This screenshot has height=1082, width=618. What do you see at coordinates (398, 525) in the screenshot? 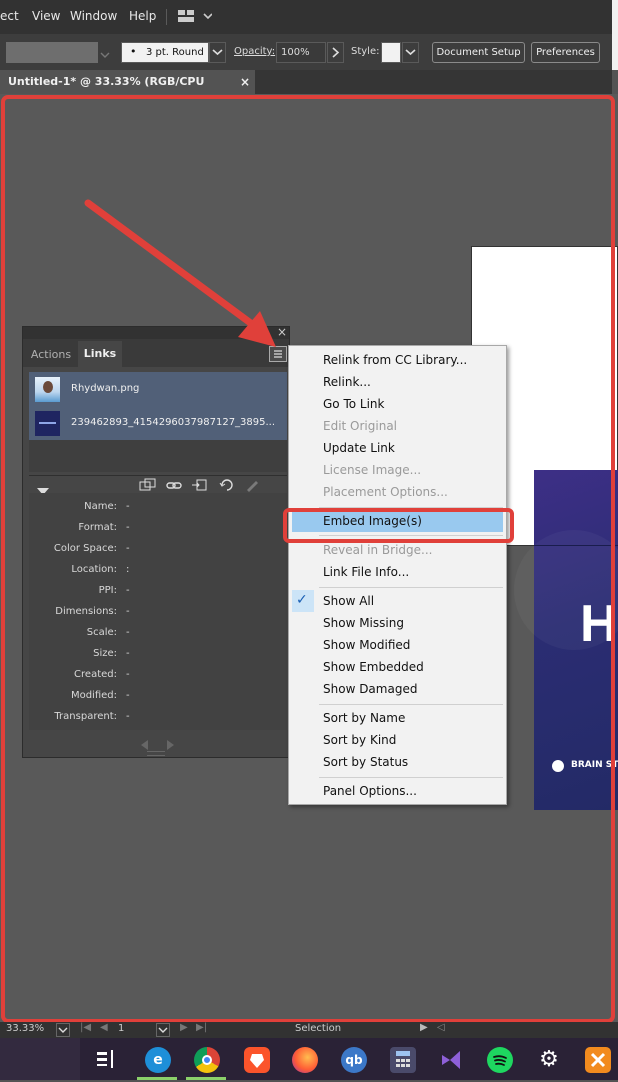
I see `annotation-highlight-box` at bounding box center [398, 525].